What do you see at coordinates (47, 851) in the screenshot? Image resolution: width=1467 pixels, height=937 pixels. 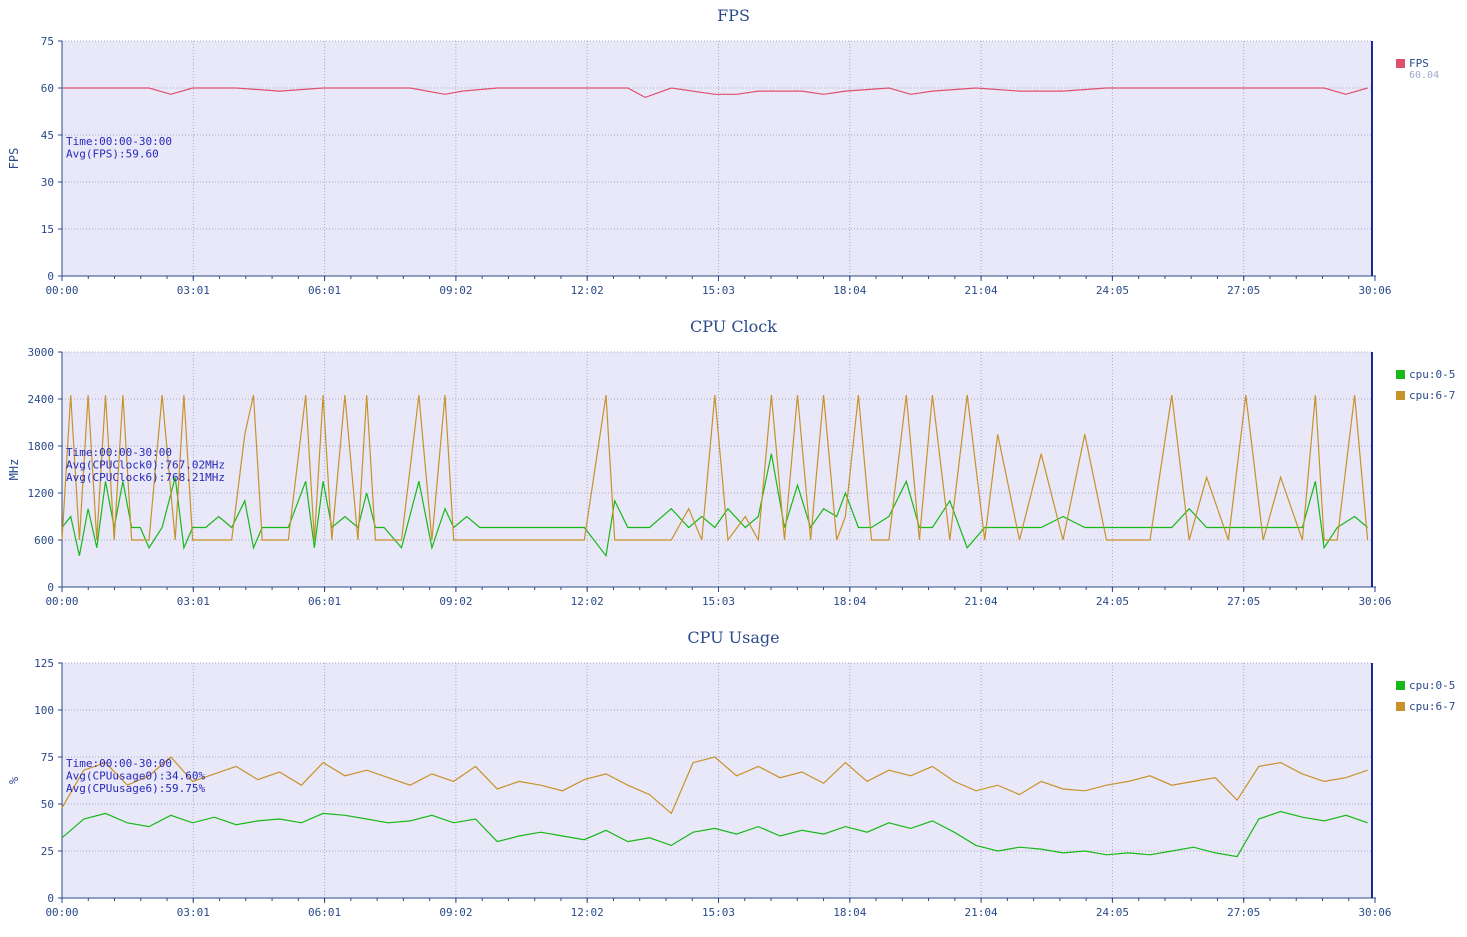 I see `y-tick-label: 25` at bounding box center [47, 851].